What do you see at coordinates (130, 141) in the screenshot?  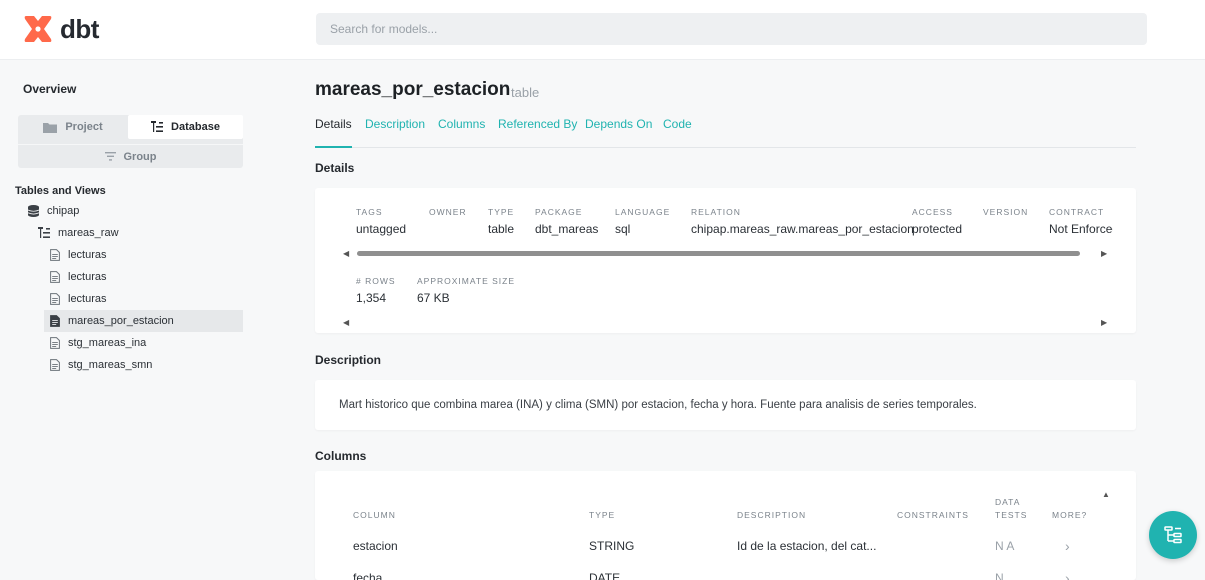 I see `view-toggle: Project Database Group` at bounding box center [130, 141].